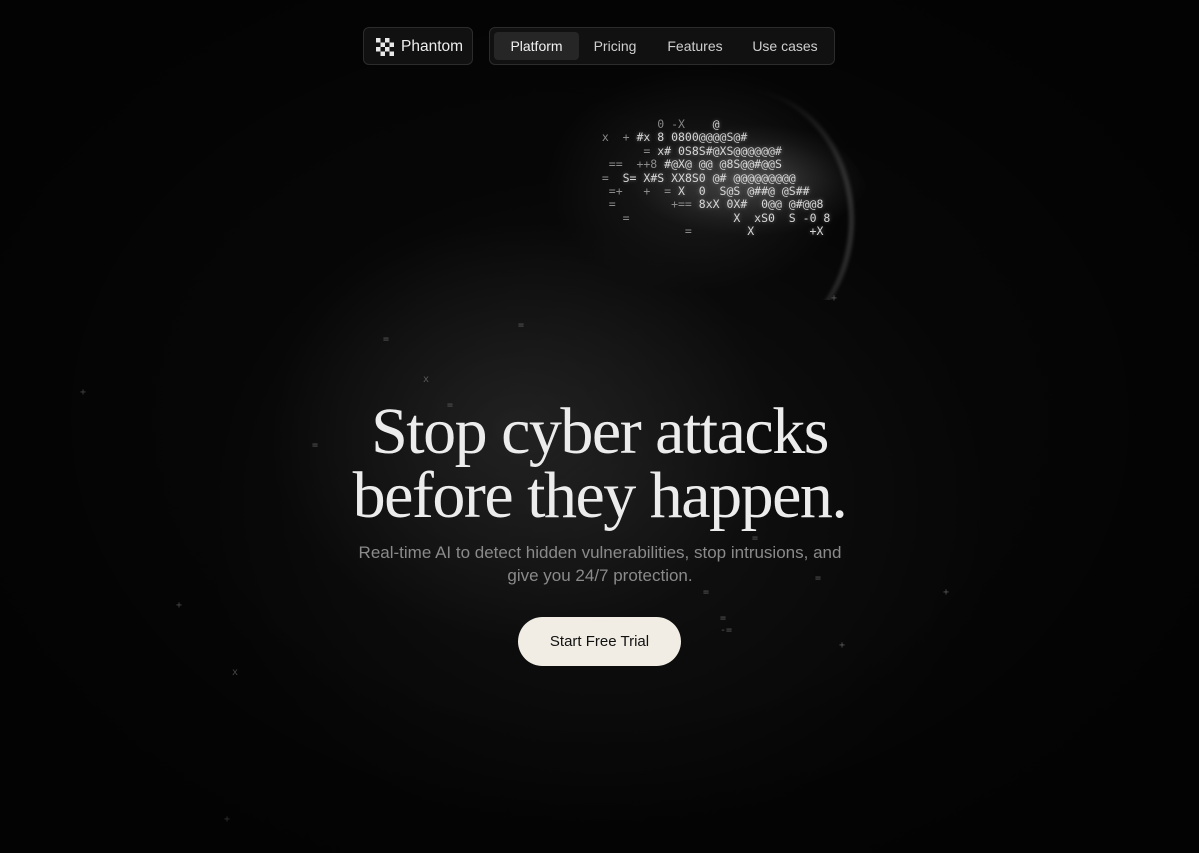 This screenshot has width=1199, height=853. I want to click on brand-logo-link: Phantom, so click(418, 46).